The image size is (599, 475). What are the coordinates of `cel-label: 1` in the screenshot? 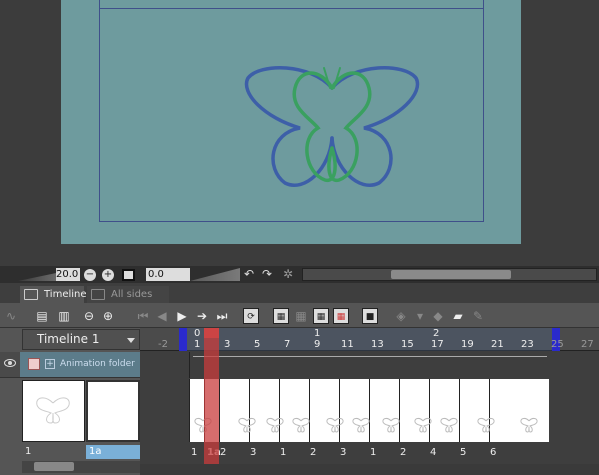 It's located at (53, 452).